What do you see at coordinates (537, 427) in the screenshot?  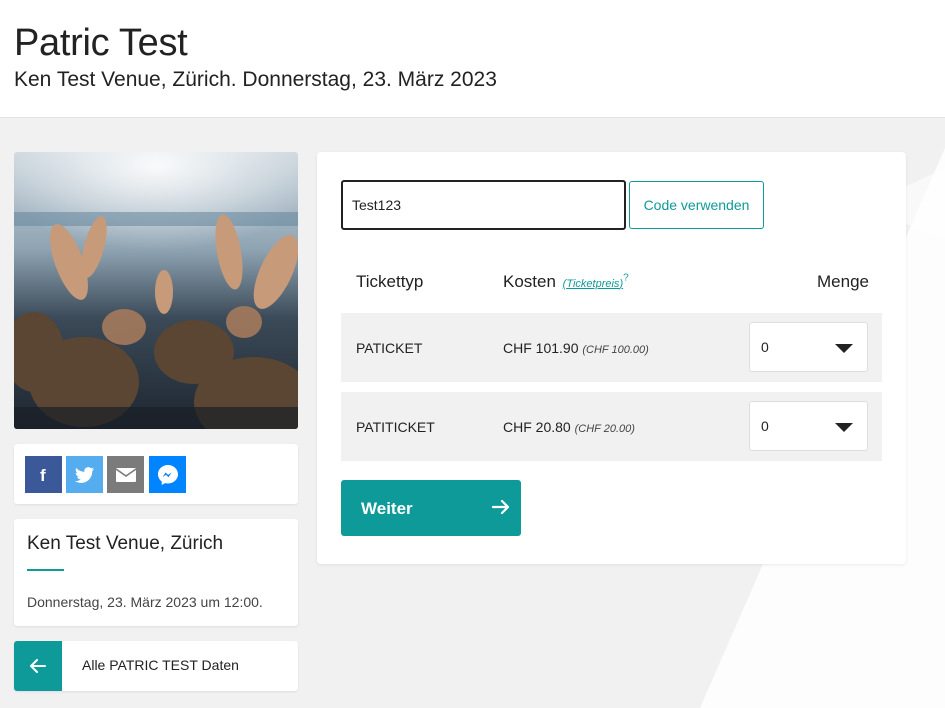 I see `ticket-price-total: CHF 20.80` at bounding box center [537, 427].